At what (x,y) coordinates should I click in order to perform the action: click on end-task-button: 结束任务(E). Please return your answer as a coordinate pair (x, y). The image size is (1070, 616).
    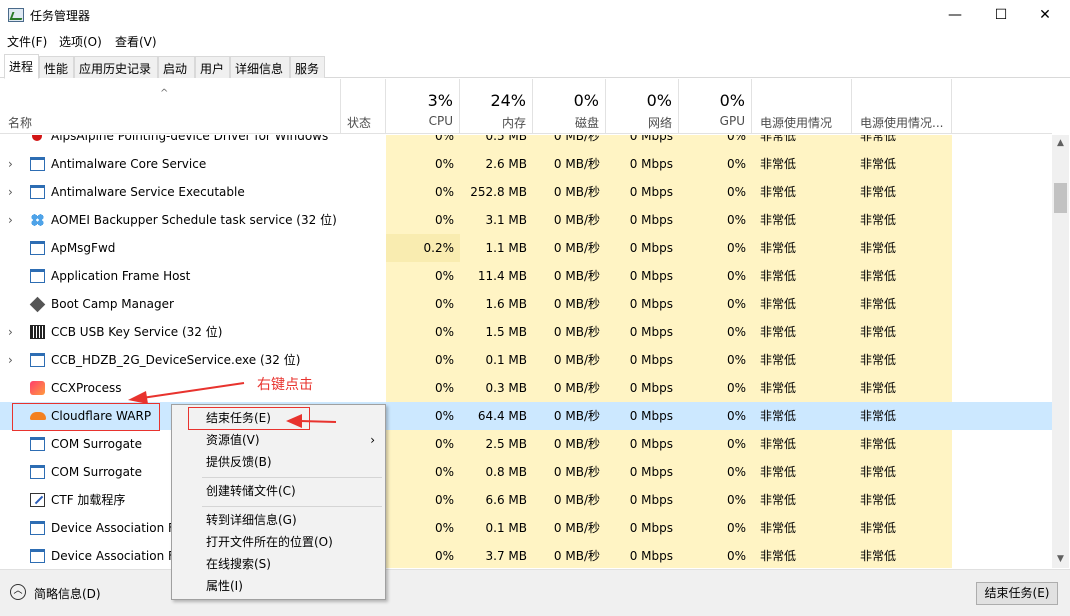
    Looking at the image, I should click on (1017, 593).